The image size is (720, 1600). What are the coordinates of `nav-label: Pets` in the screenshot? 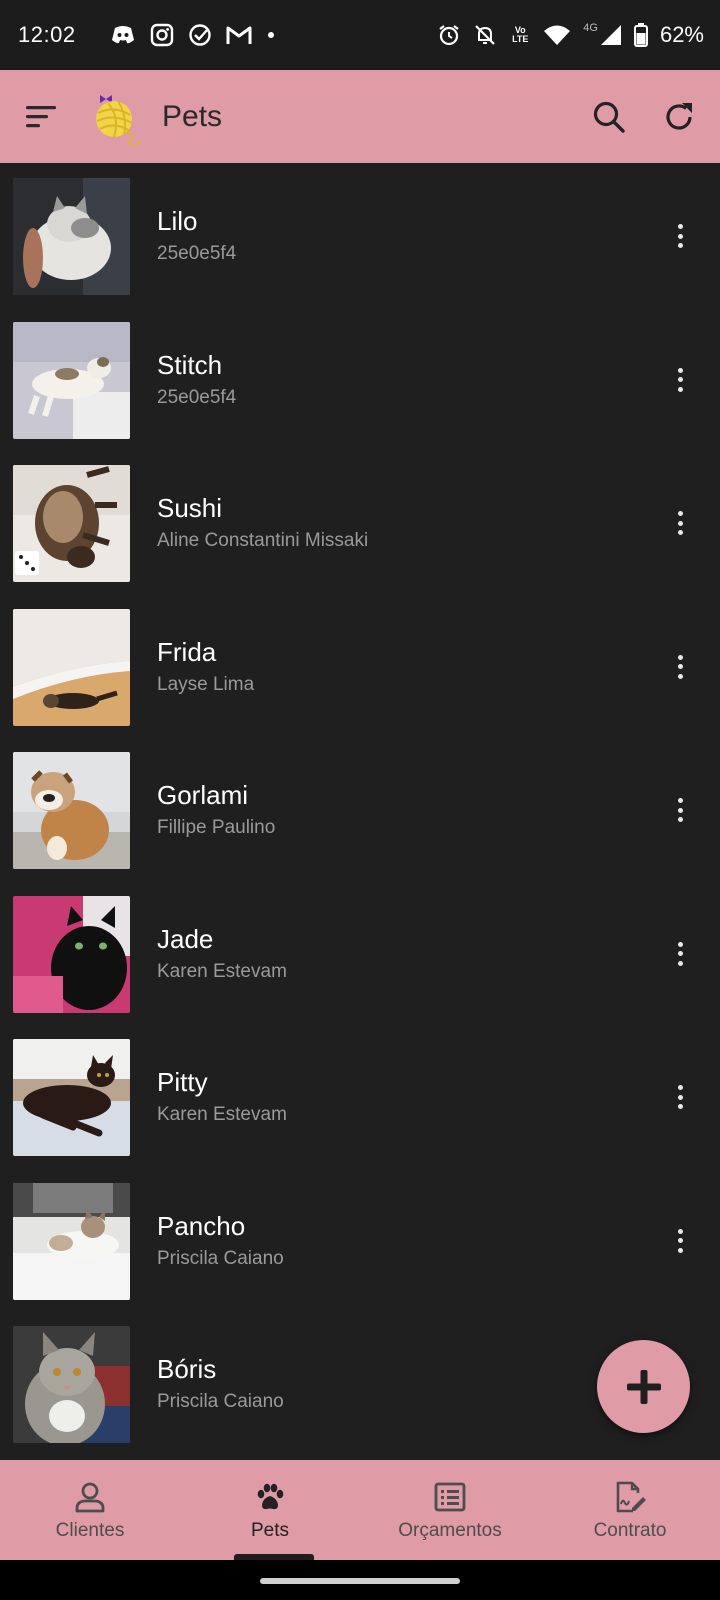 It's located at (270, 1530).